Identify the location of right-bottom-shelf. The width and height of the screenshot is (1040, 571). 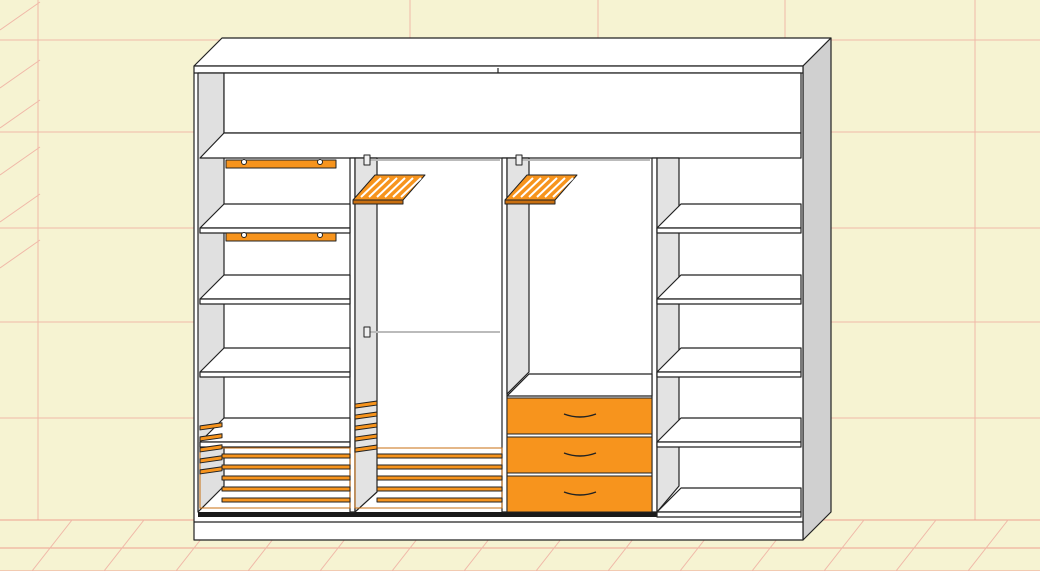
(729, 500).